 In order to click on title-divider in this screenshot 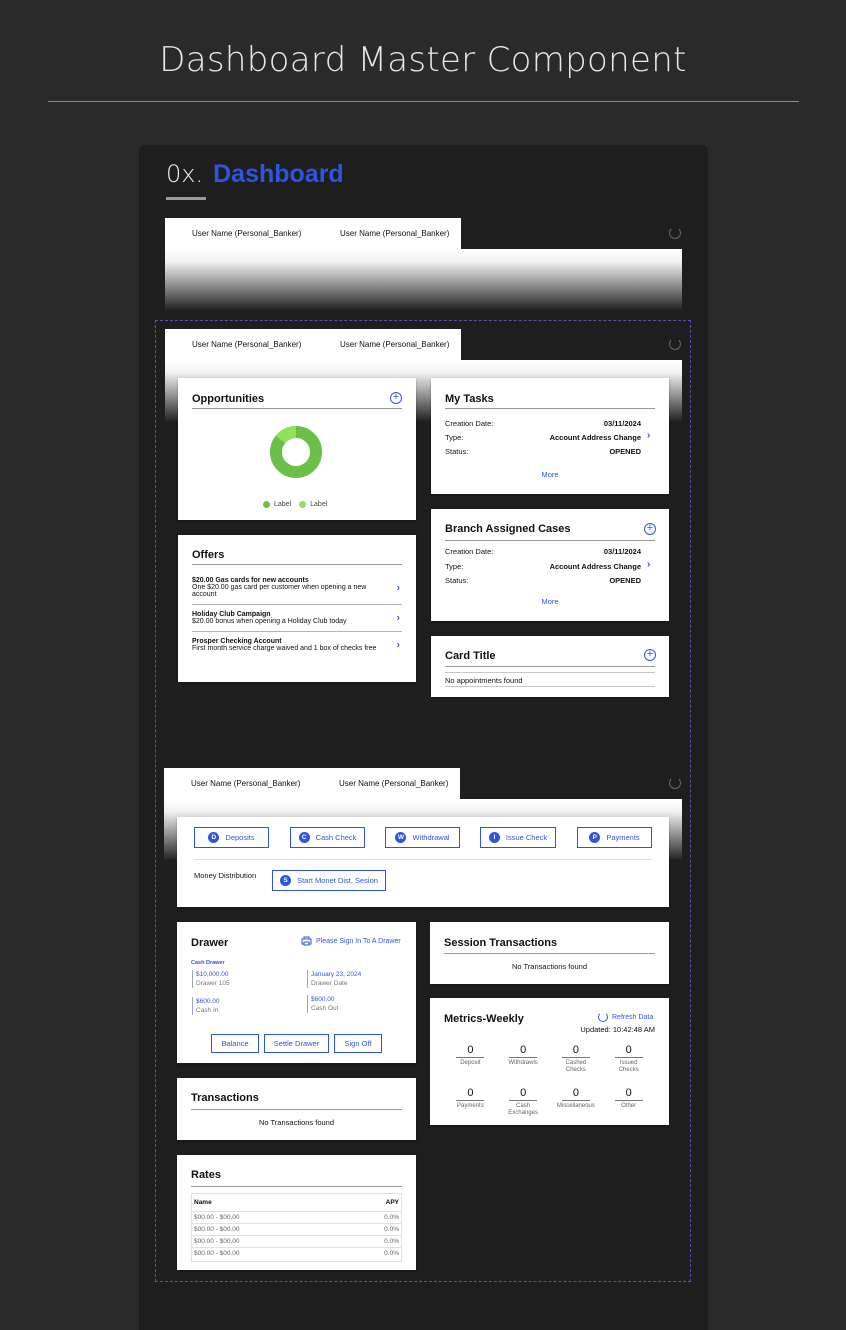, I will do `click(423, 101)`.